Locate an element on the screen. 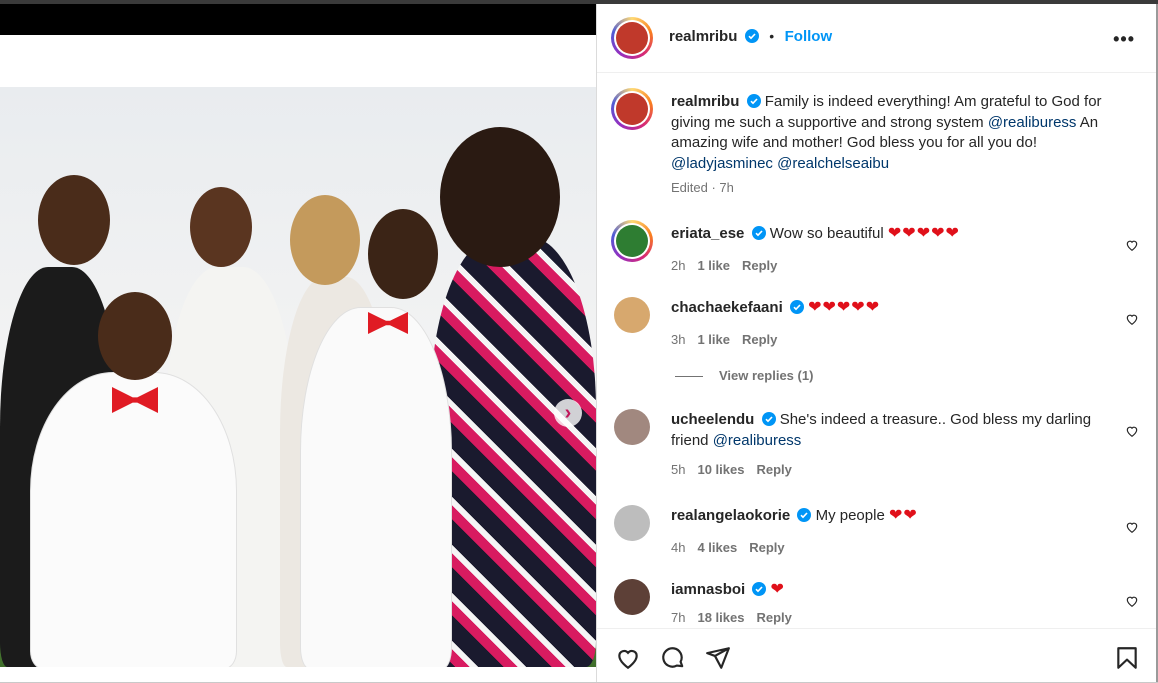 The width and height of the screenshot is (1158, 683). figure-woman-head is located at coordinates (325, 240).